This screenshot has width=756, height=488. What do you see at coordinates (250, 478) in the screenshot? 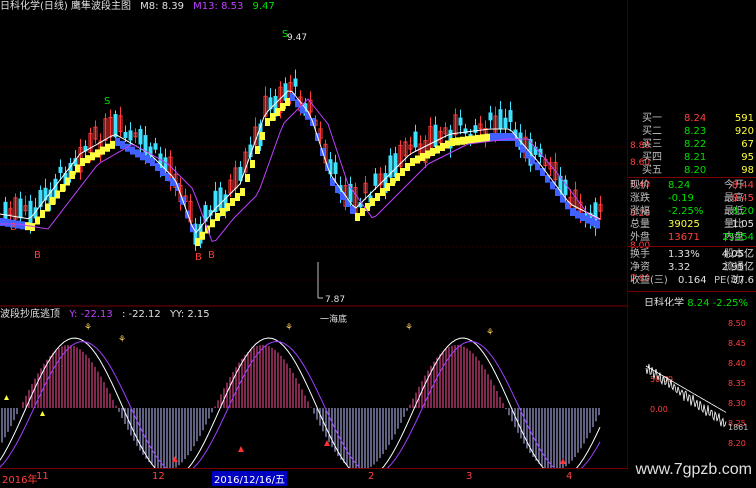
I see `cursor-date-label: 2016/12/16/五` at bounding box center [250, 478].